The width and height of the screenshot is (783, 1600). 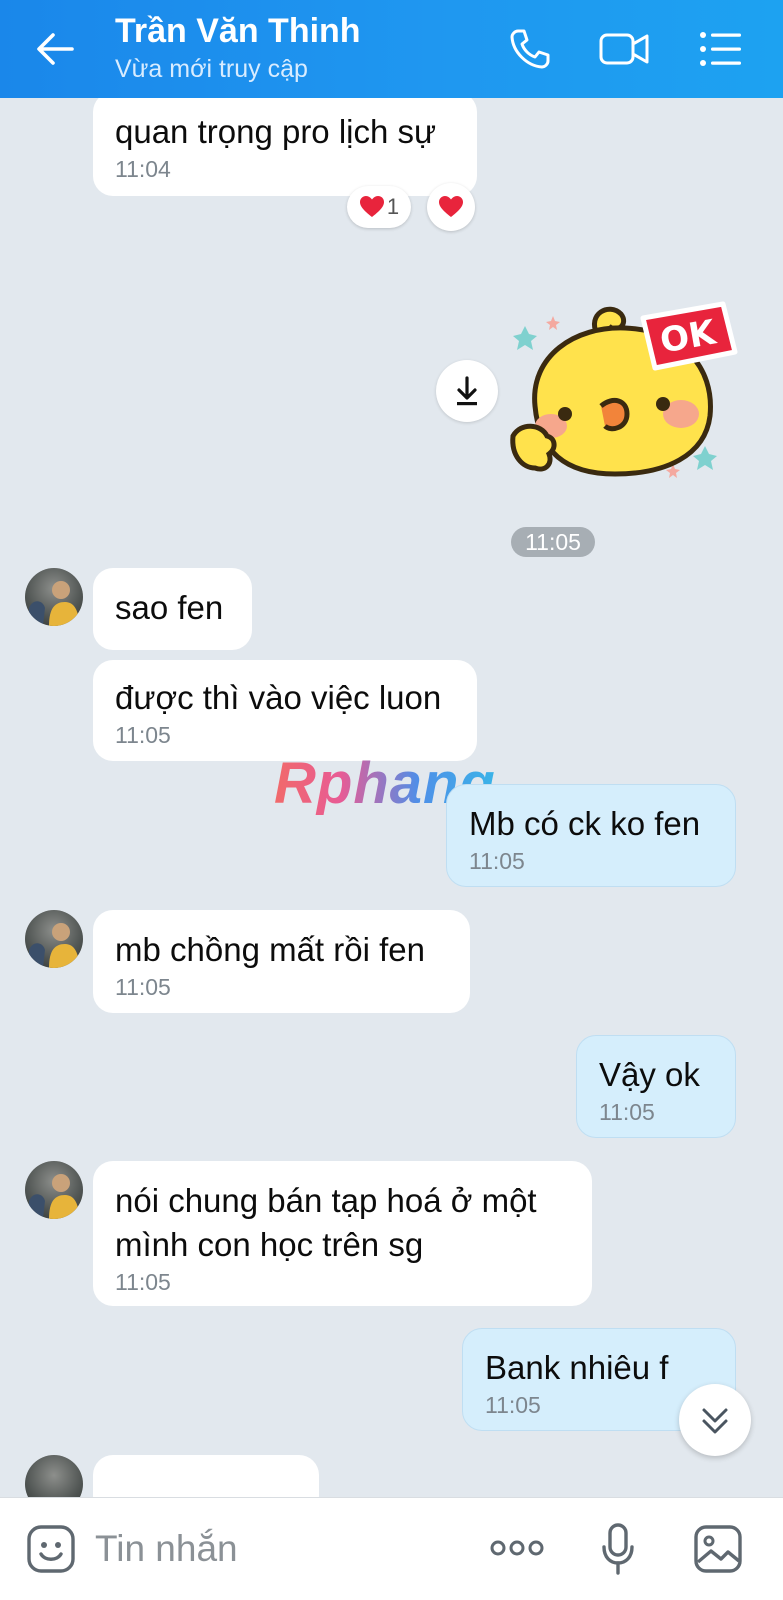 I want to click on message-incoming: mb chồng mất rồi fen 11:05, so click(x=281, y=961).